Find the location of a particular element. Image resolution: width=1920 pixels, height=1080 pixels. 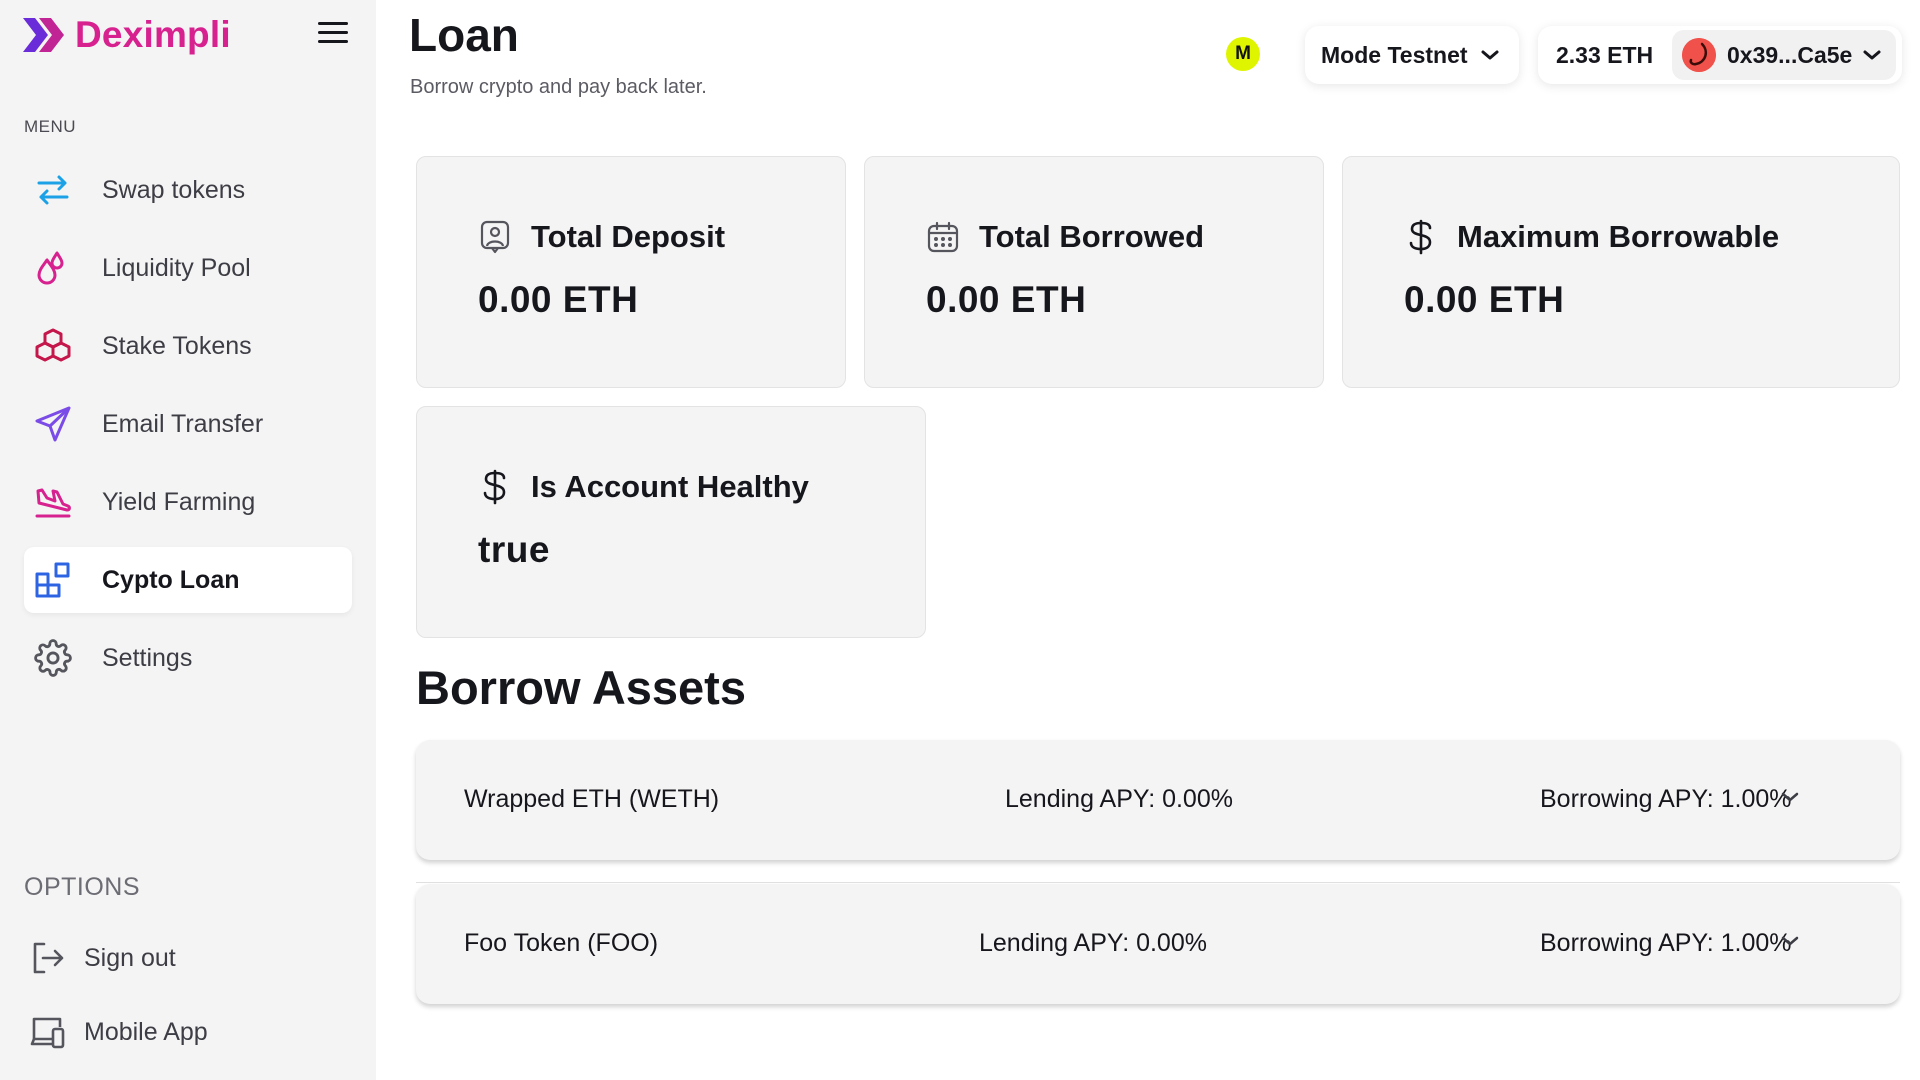

sidebar-nav: Swap tokens Liquidity Pool Stake Tokens is located at coordinates (188, 430).